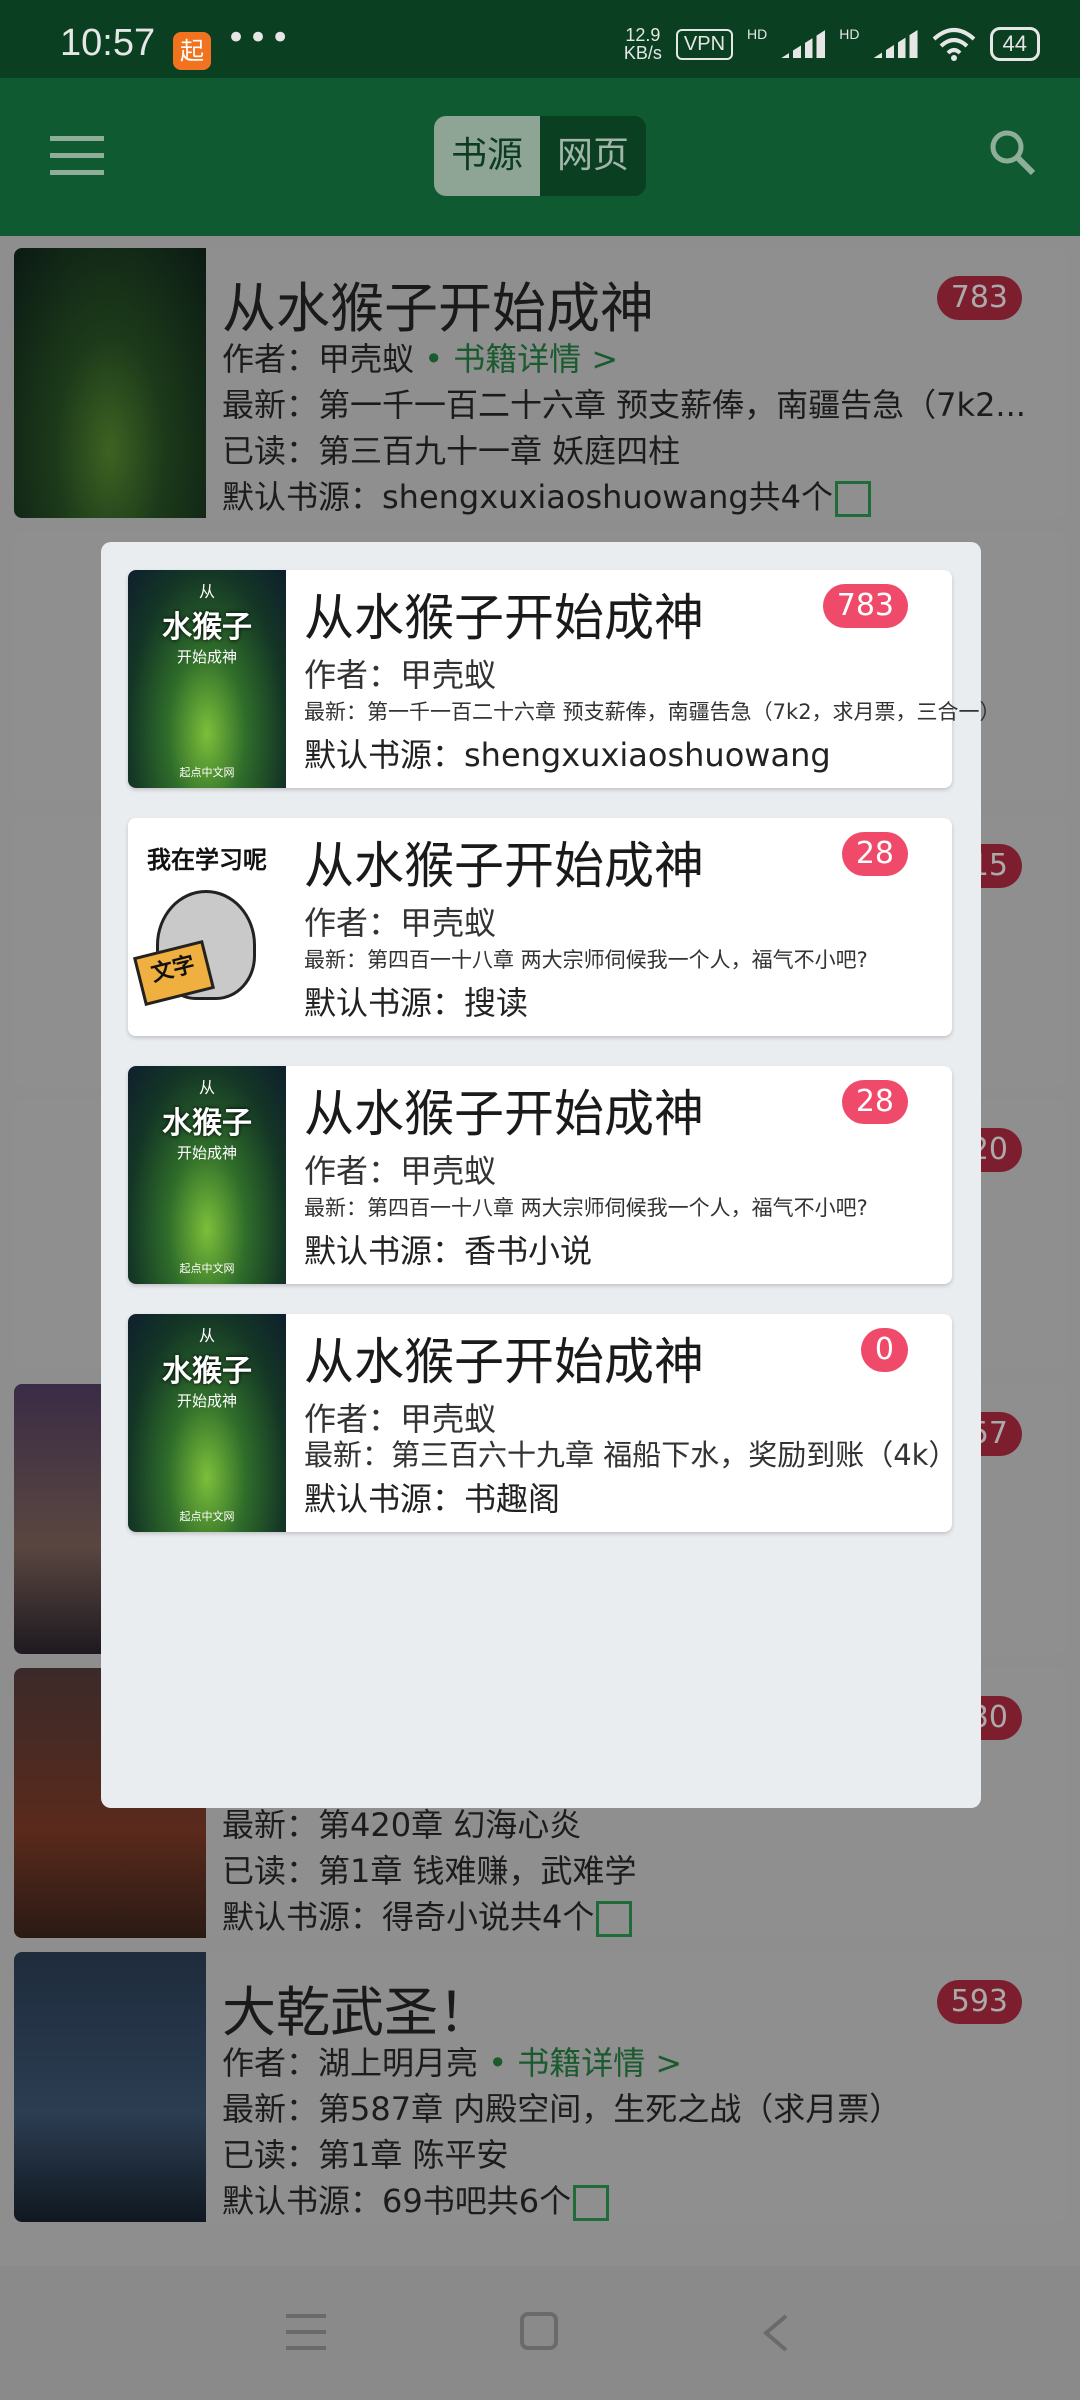 The height and width of the screenshot is (2400, 1080). Describe the element at coordinates (420, 359) in the screenshot. I see `book-author: 作者：甲壳蚁 • 书籍详情 >` at that location.